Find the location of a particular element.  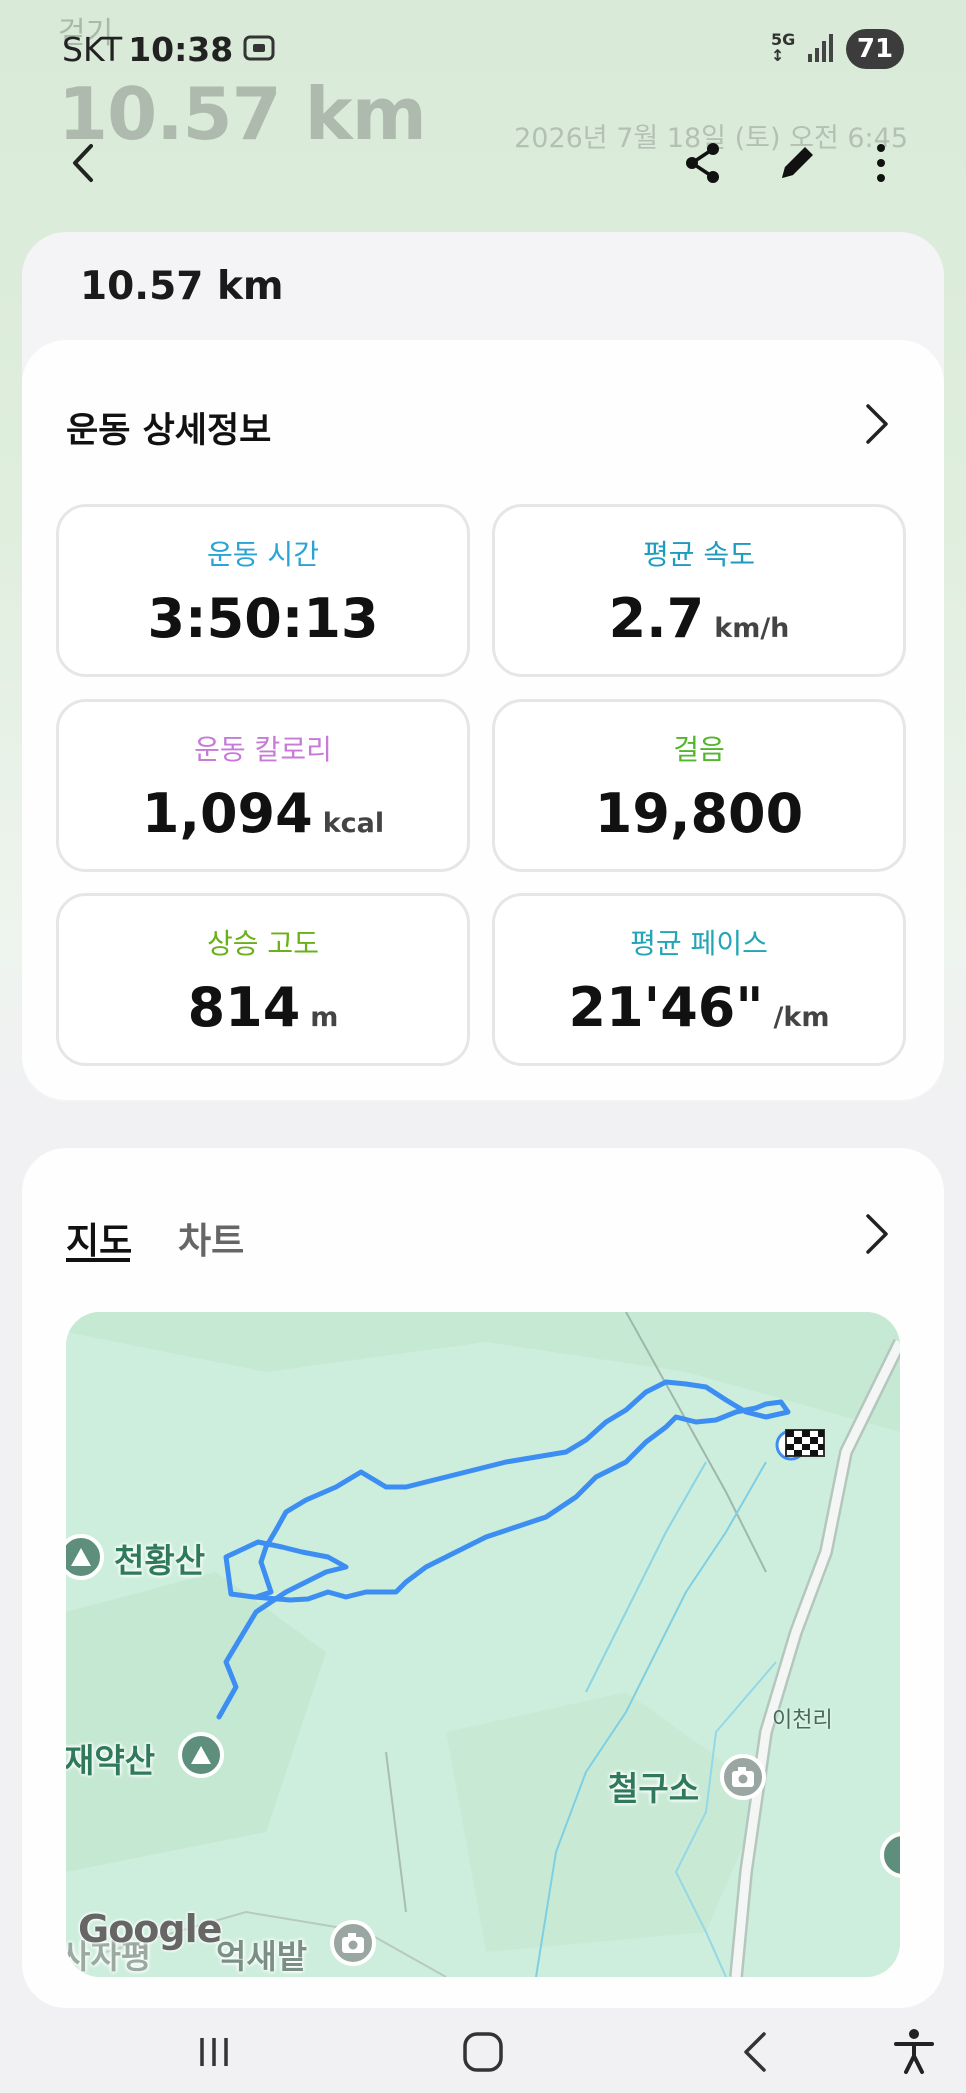

summary-distance: 10.57 km is located at coordinates (182, 286).